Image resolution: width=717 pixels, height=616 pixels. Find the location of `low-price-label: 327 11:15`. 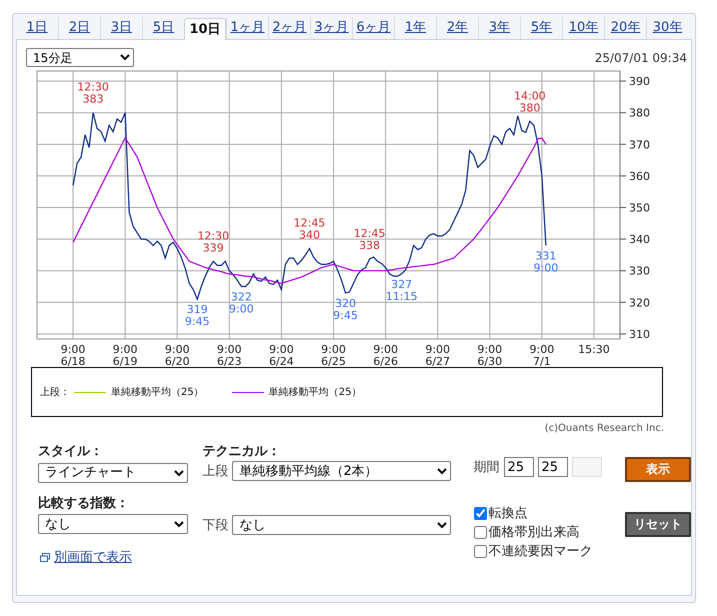

low-price-label: 327 11:15 is located at coordinates (402, 290).